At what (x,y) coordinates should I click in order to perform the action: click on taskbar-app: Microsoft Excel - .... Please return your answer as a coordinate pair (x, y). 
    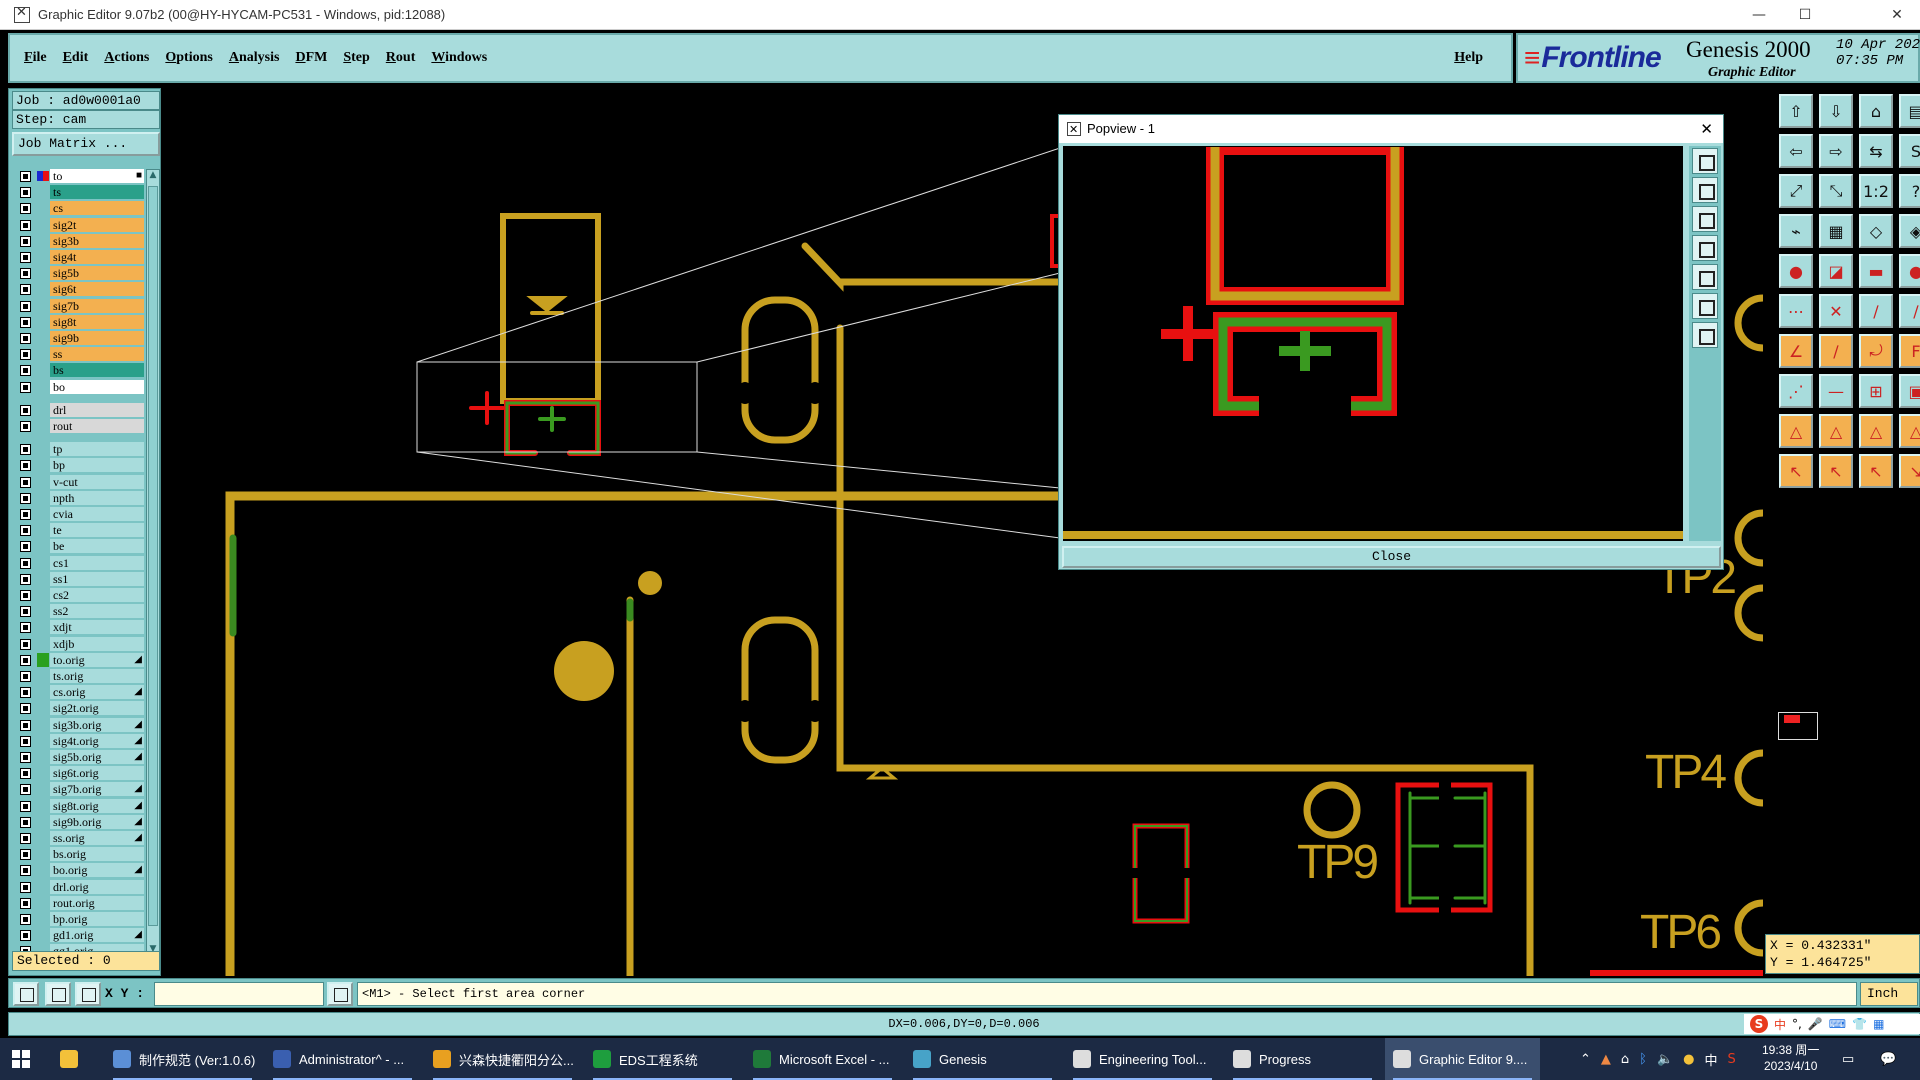
    Looking at the image, I should click on (822, 1059).